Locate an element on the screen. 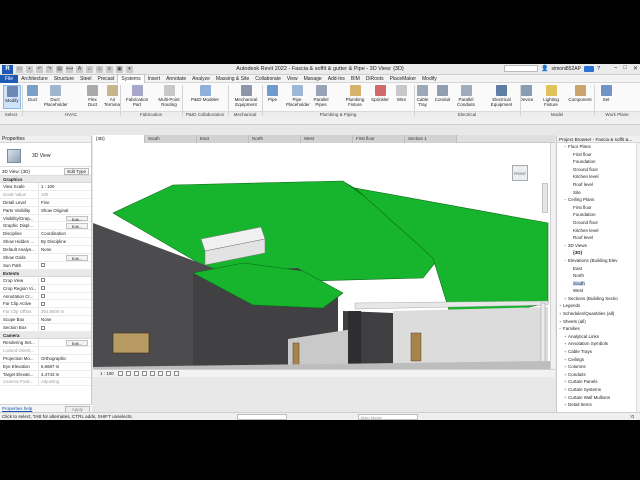 The height and width of the screenshot is (480, 640). property-row: Detail Level Fine is located at coordinates (45, 202).